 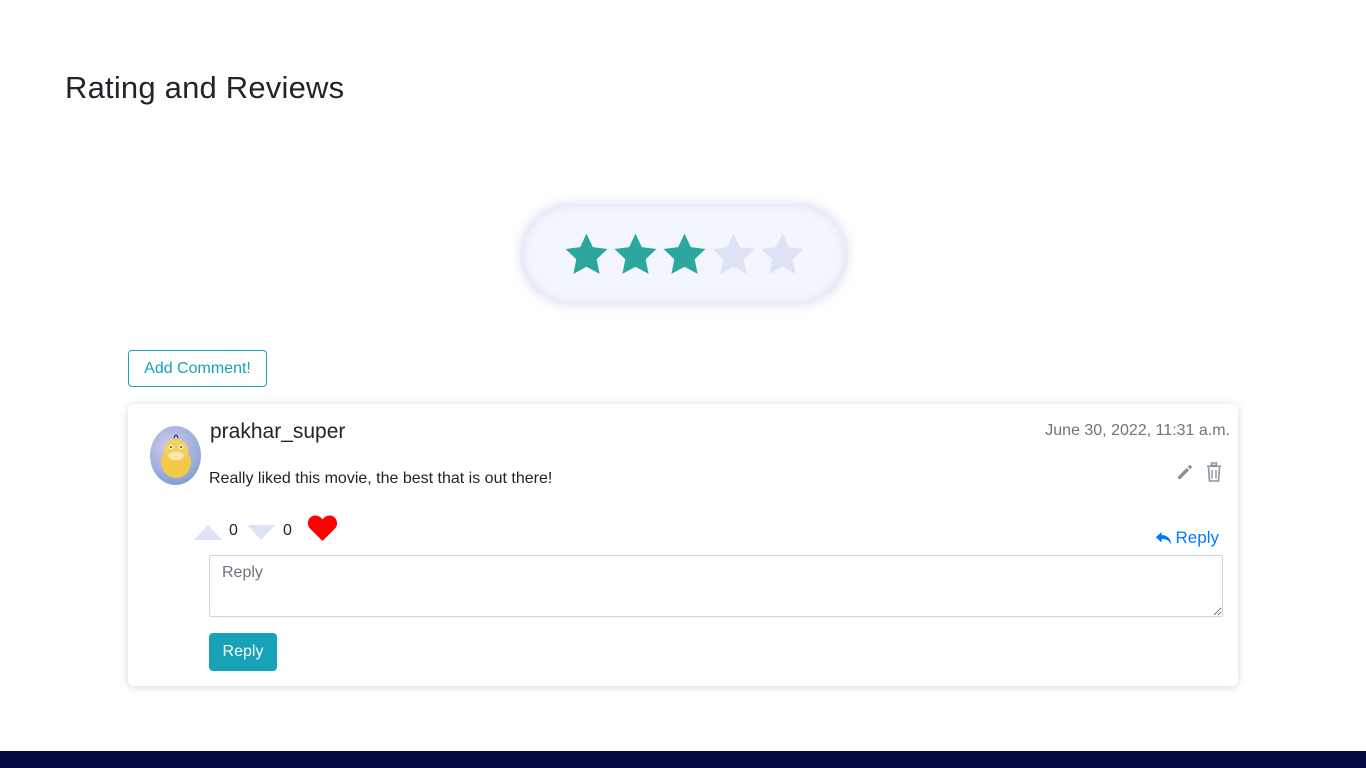 What do you see at coordinates (205, 87) in the screenshot?
I see `page-title: Rating and Reviews` at bounding box center [205, 87].